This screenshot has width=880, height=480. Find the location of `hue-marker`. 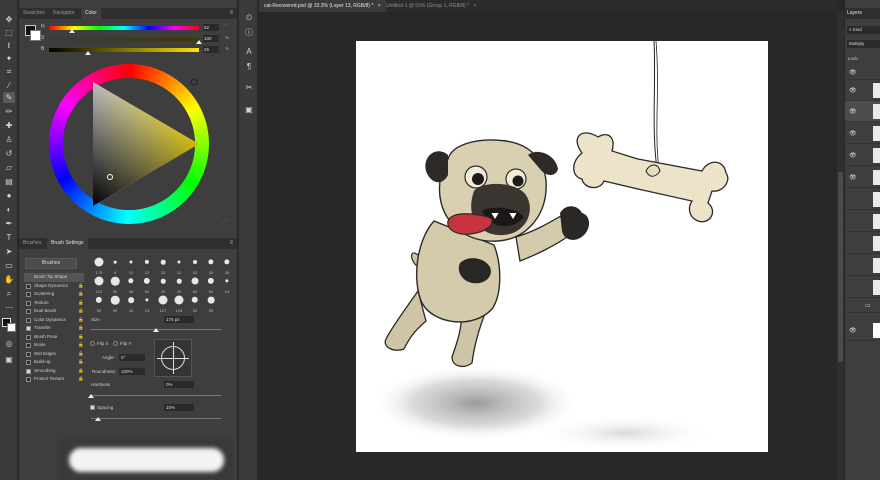

hue-marker is located at coordinates (194, 82).